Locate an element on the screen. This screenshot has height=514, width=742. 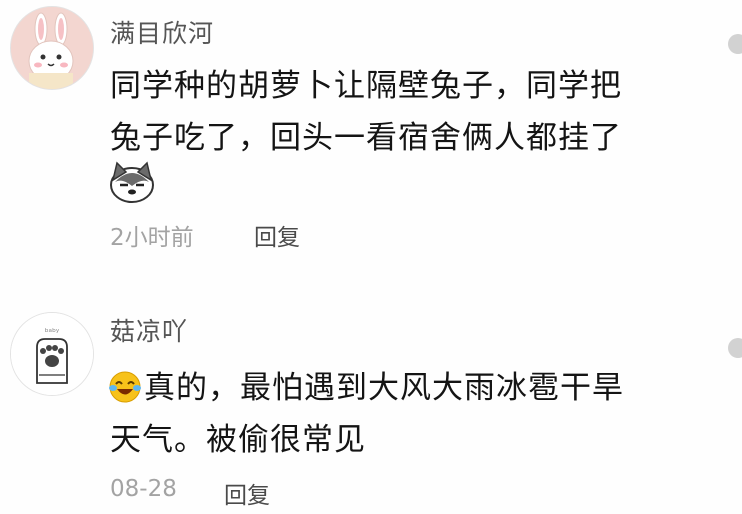
avatar-text: ᵇᵃᵇʸ is located at coordinates (52, 333).